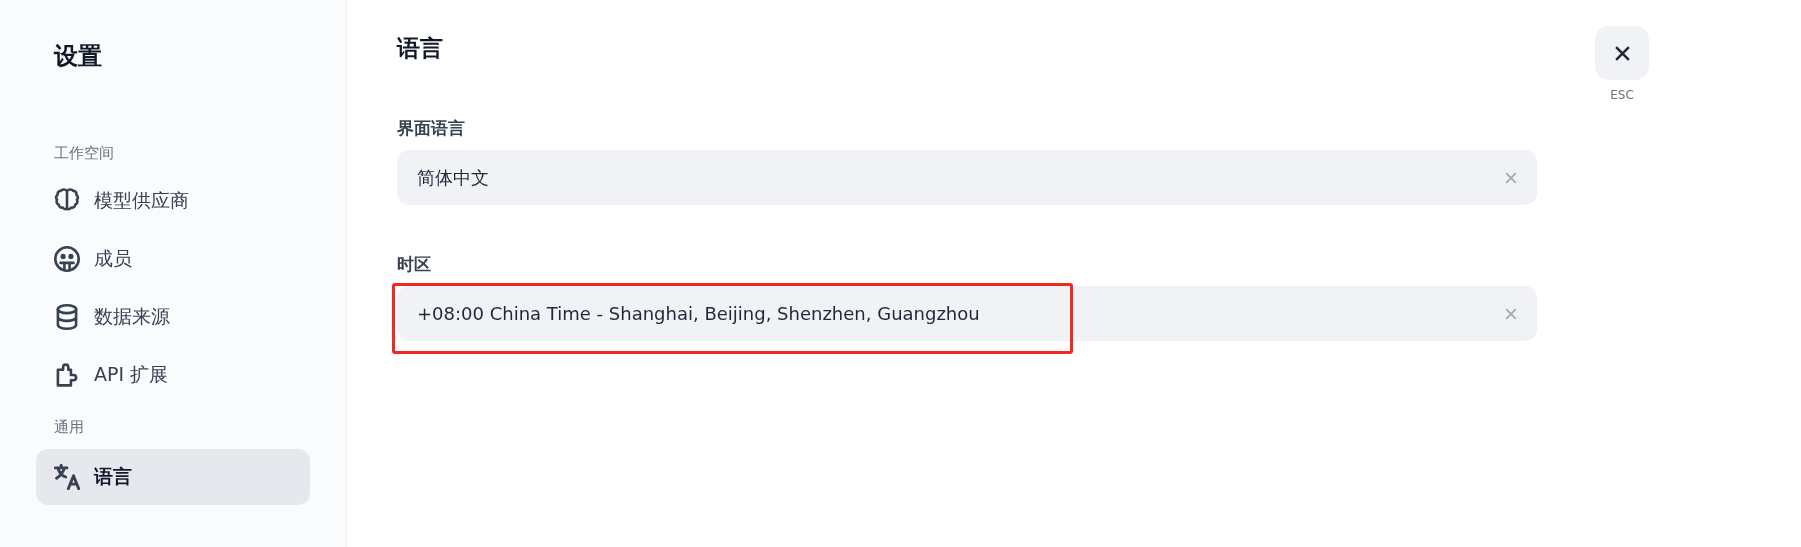 The height and width of the screenshot is (547, 1801). I want to click on page-title: 语言, so click(420, 48).